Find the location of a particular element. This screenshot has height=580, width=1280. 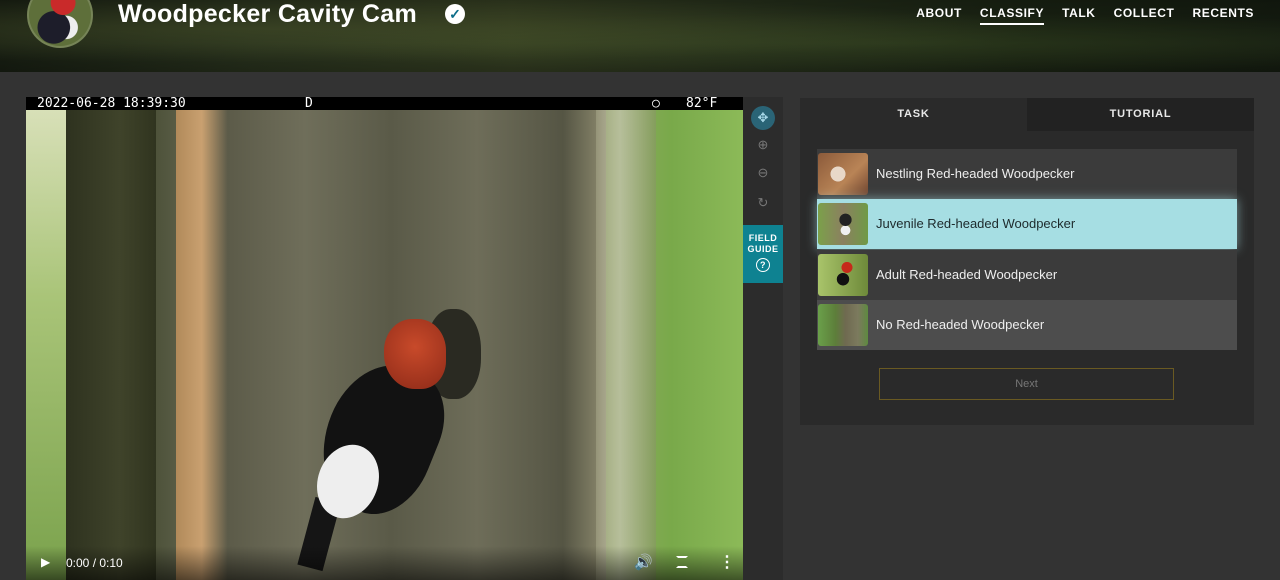

video-controls: ▶ 0:00 / 0:10 🔊 ⋮ is located at coordinates (384, 563).